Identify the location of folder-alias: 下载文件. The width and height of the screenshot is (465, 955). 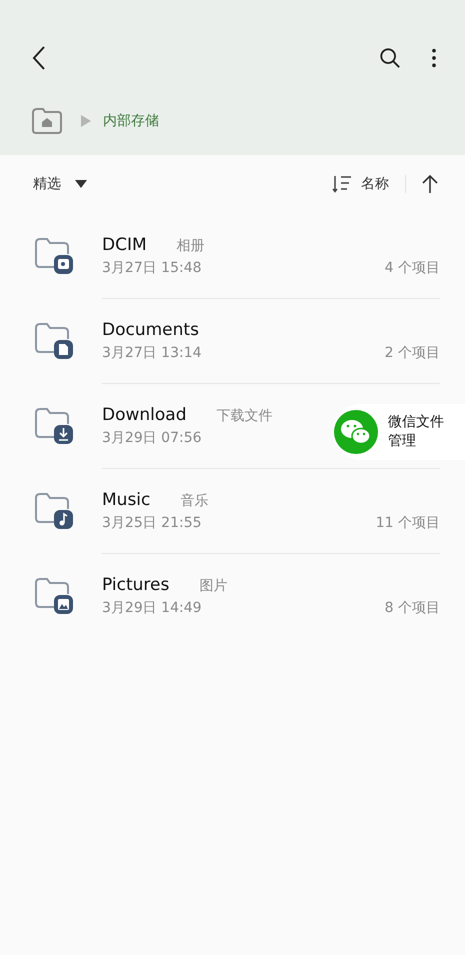
(244, 416).